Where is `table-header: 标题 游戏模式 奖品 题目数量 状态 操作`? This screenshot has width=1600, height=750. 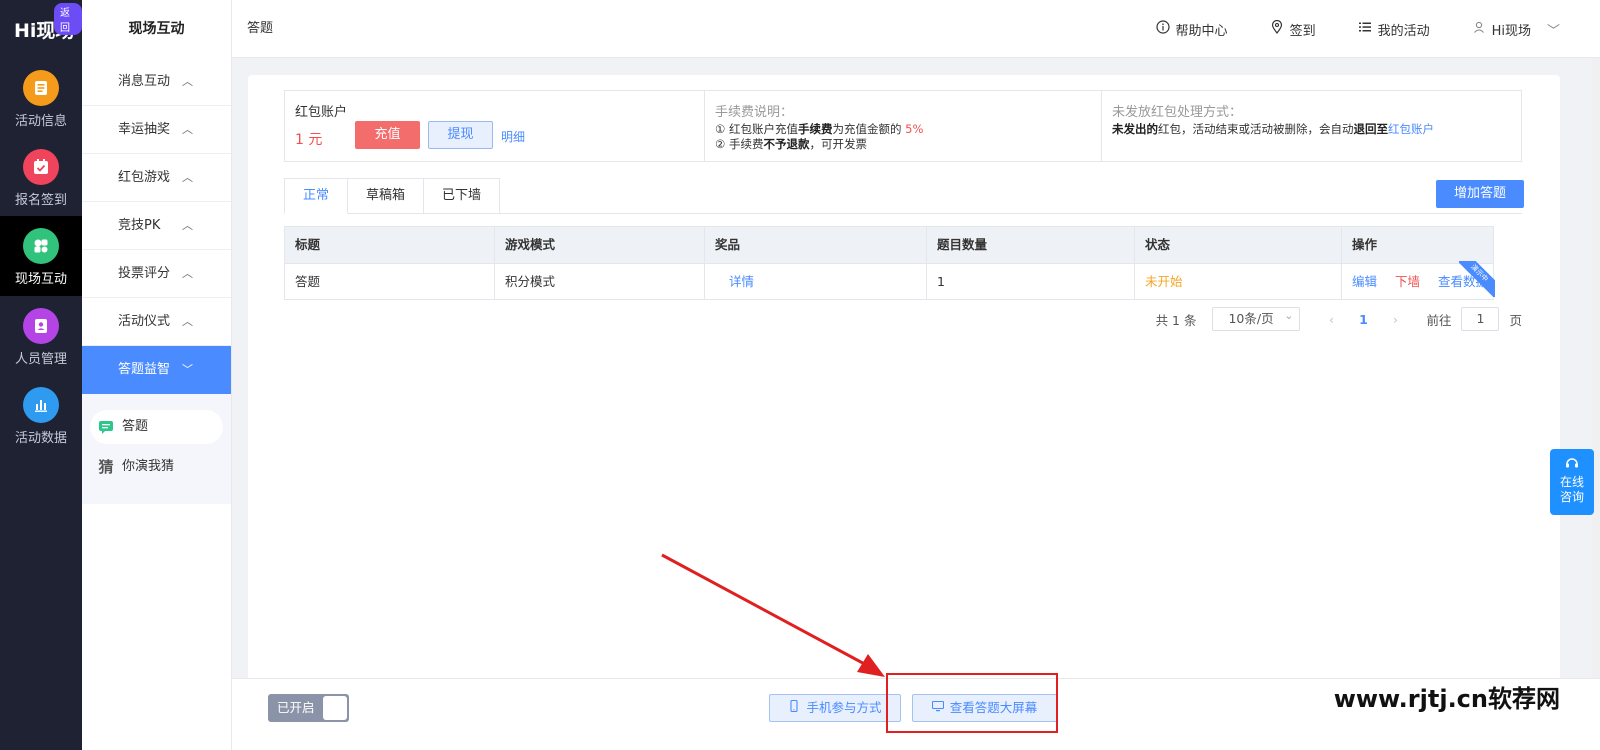 table-header: 标题 游戏模式 奖品 题目数量 状态 操作 is located at coordinates (889, 245).